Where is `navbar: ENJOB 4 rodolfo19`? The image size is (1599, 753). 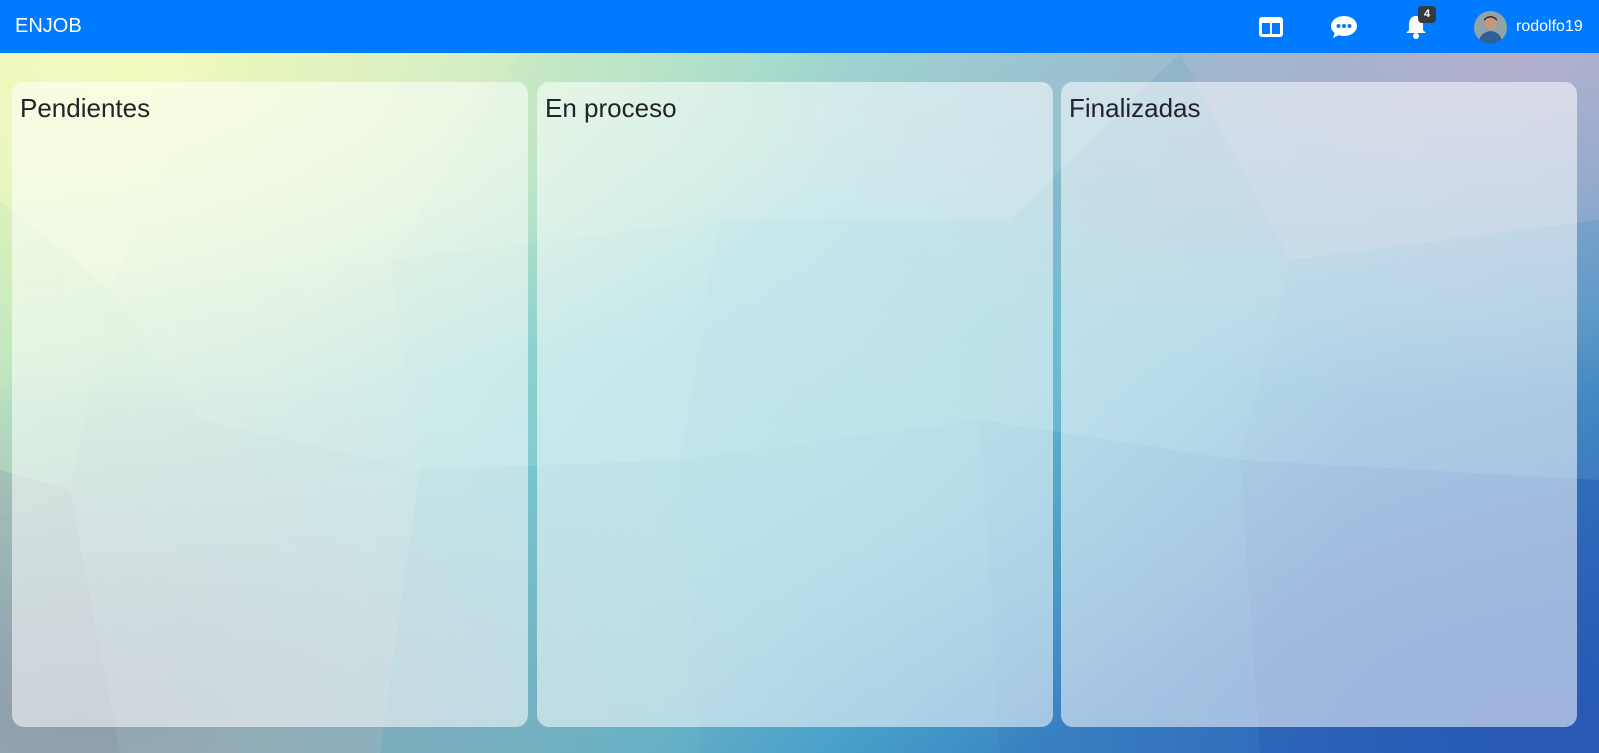
navbar: ENJOB 4 rodolfo19 is located at coordinates (799, 26).